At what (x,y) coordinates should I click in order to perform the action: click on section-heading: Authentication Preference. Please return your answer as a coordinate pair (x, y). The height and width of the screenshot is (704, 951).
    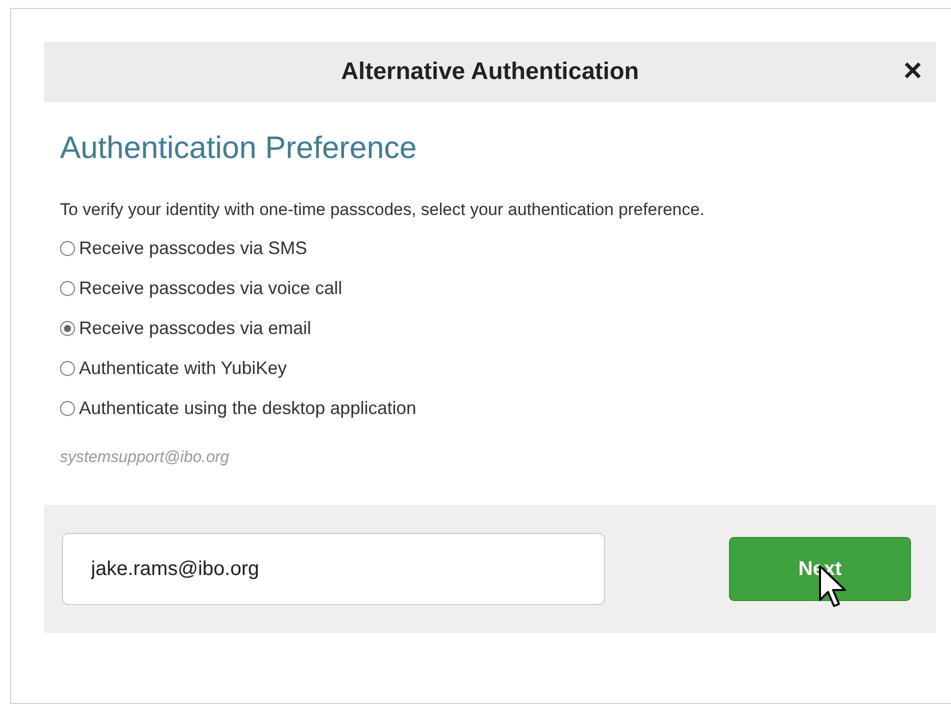
    Looking at the image, I should click on (239, 148).